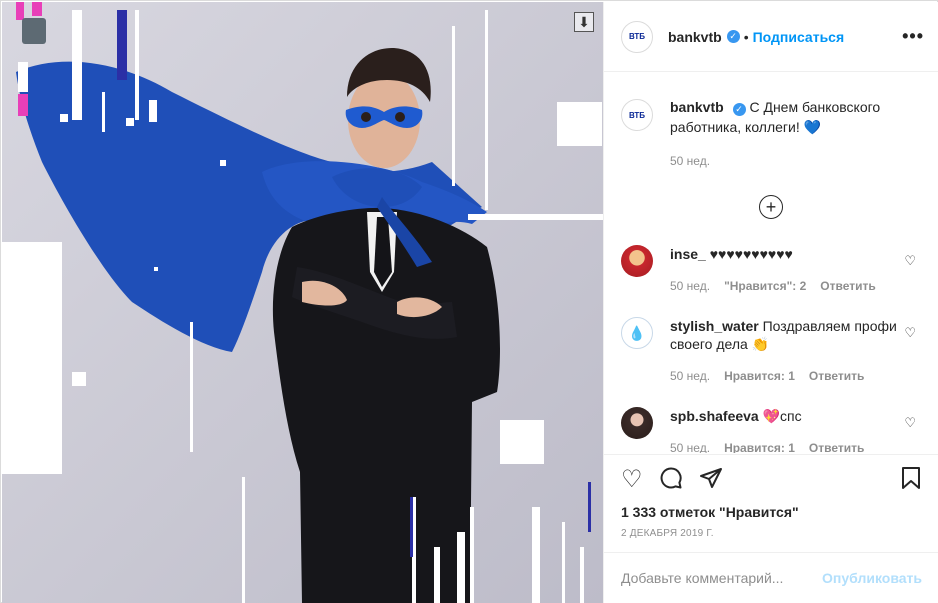 Image resolution: width=938 pixels, height=603 pixels. Describe the element at coordinates (765, 286) in the screenshot. I see `comment-likes: "Нравится": 2` at that location.